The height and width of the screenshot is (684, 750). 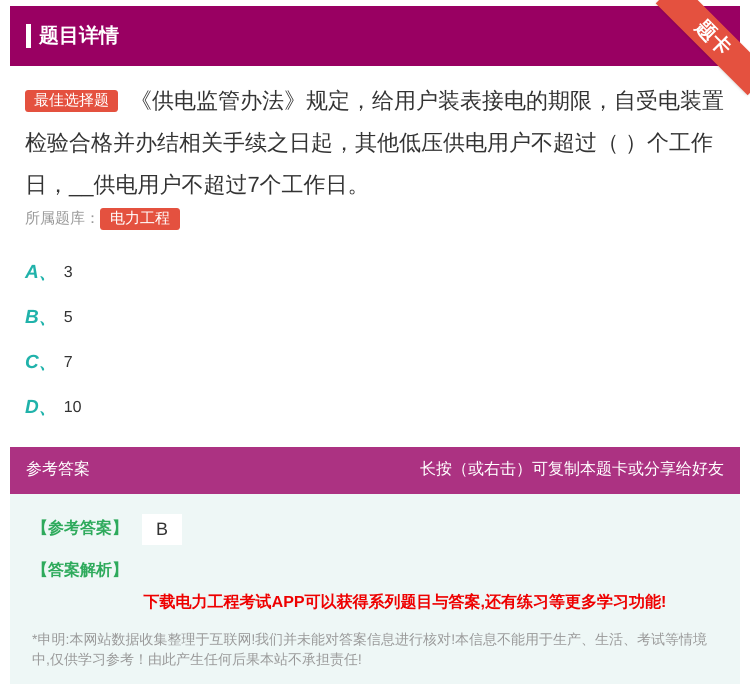 I want to click on option-letter: C、, so click(x=41, y=362).